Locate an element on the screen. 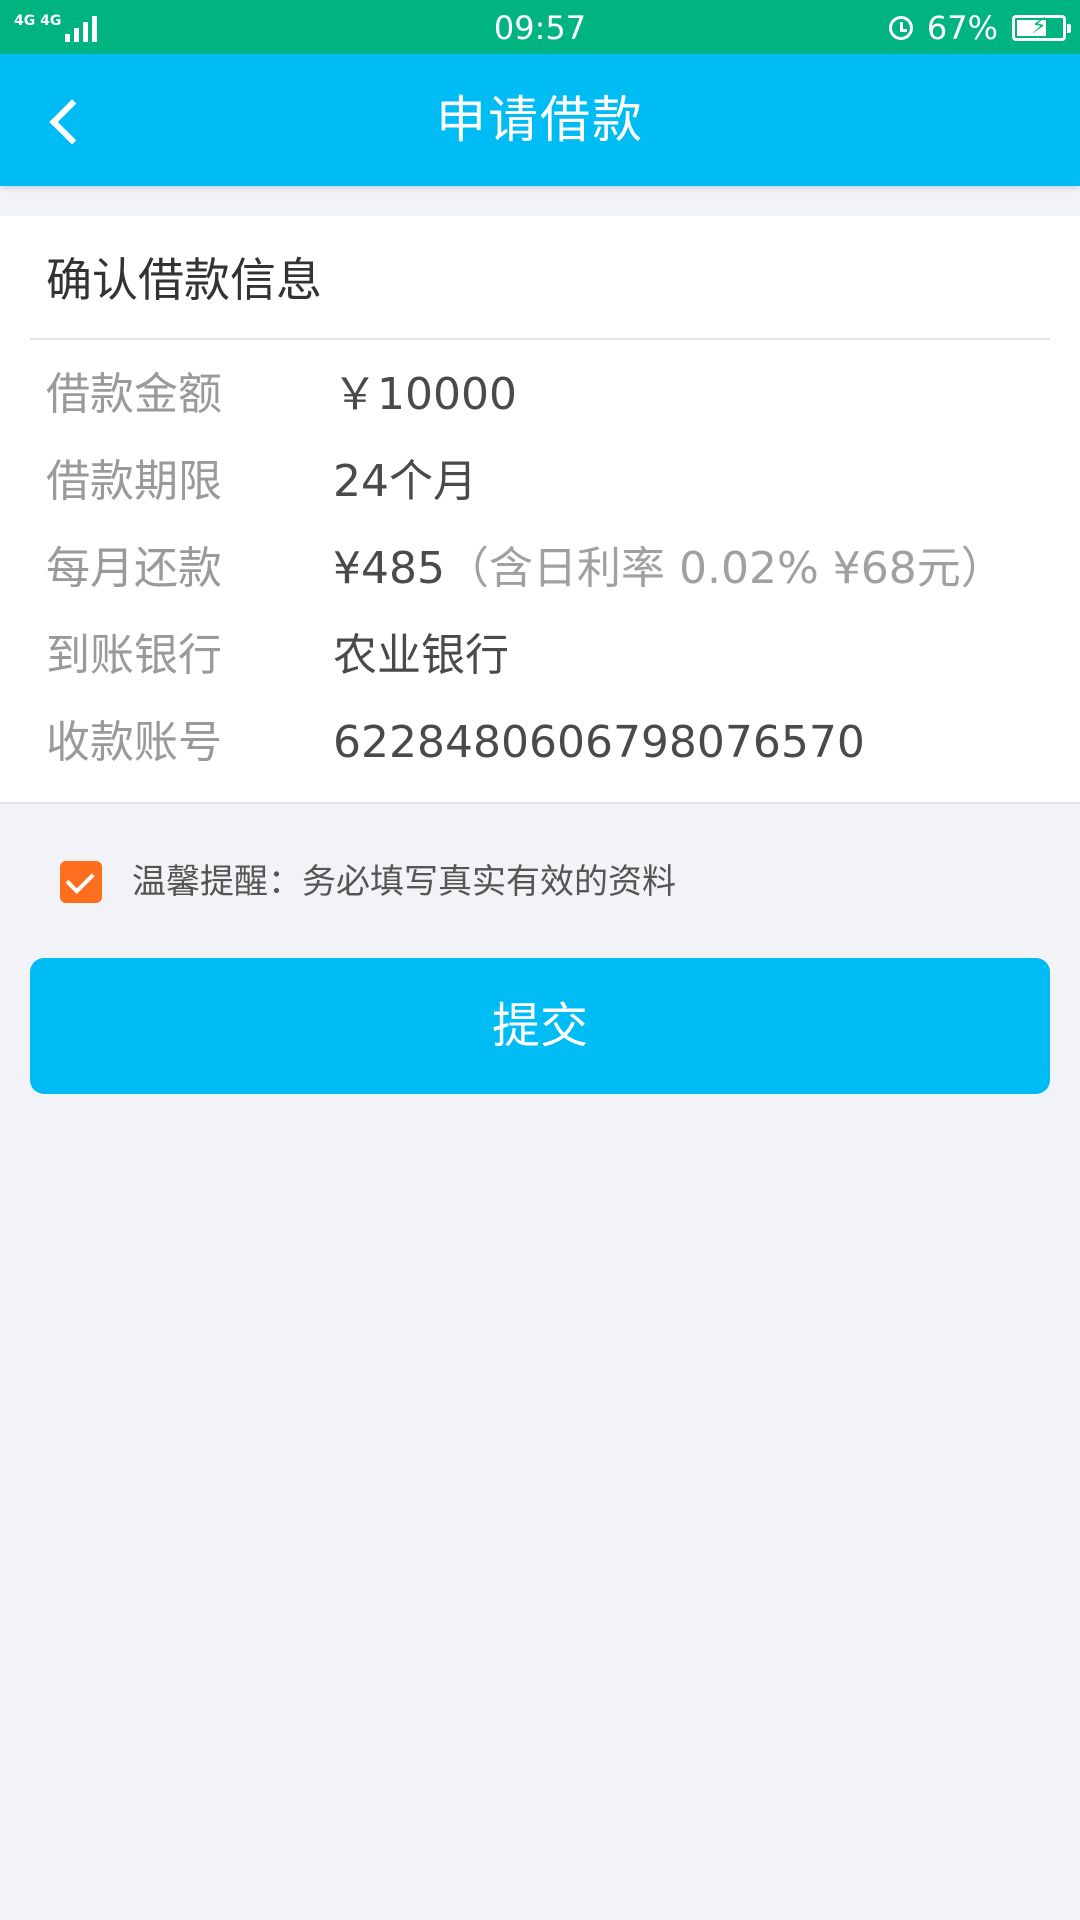 Image resolution: width=1080 pixels, height=1920 pixels. row-value: ￥10000 is located at coordinates (425, 394).